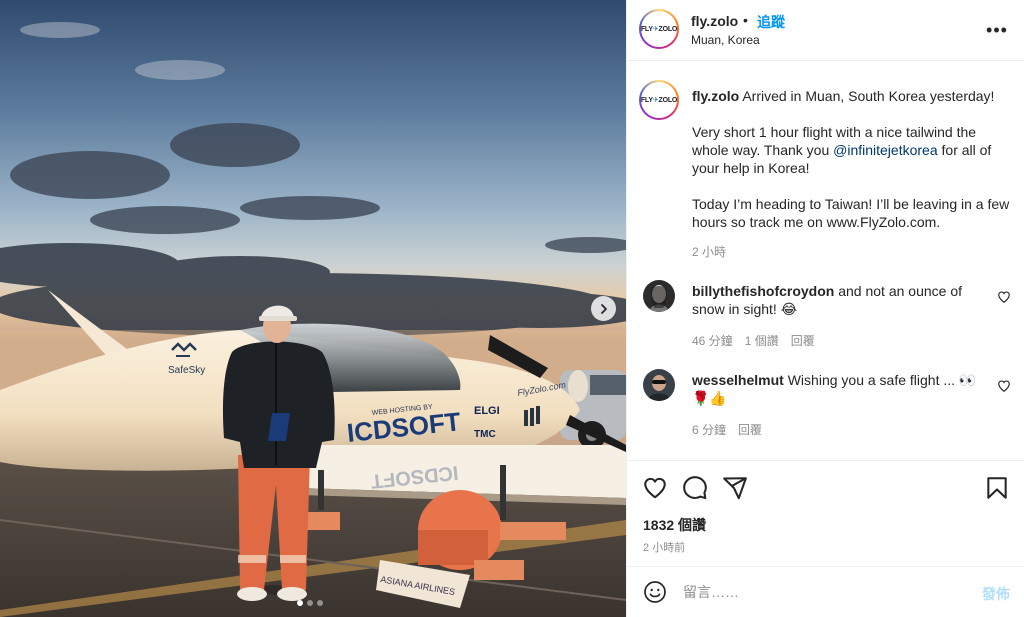  I want to click on more-options-icon: •••, so click(997, 30).